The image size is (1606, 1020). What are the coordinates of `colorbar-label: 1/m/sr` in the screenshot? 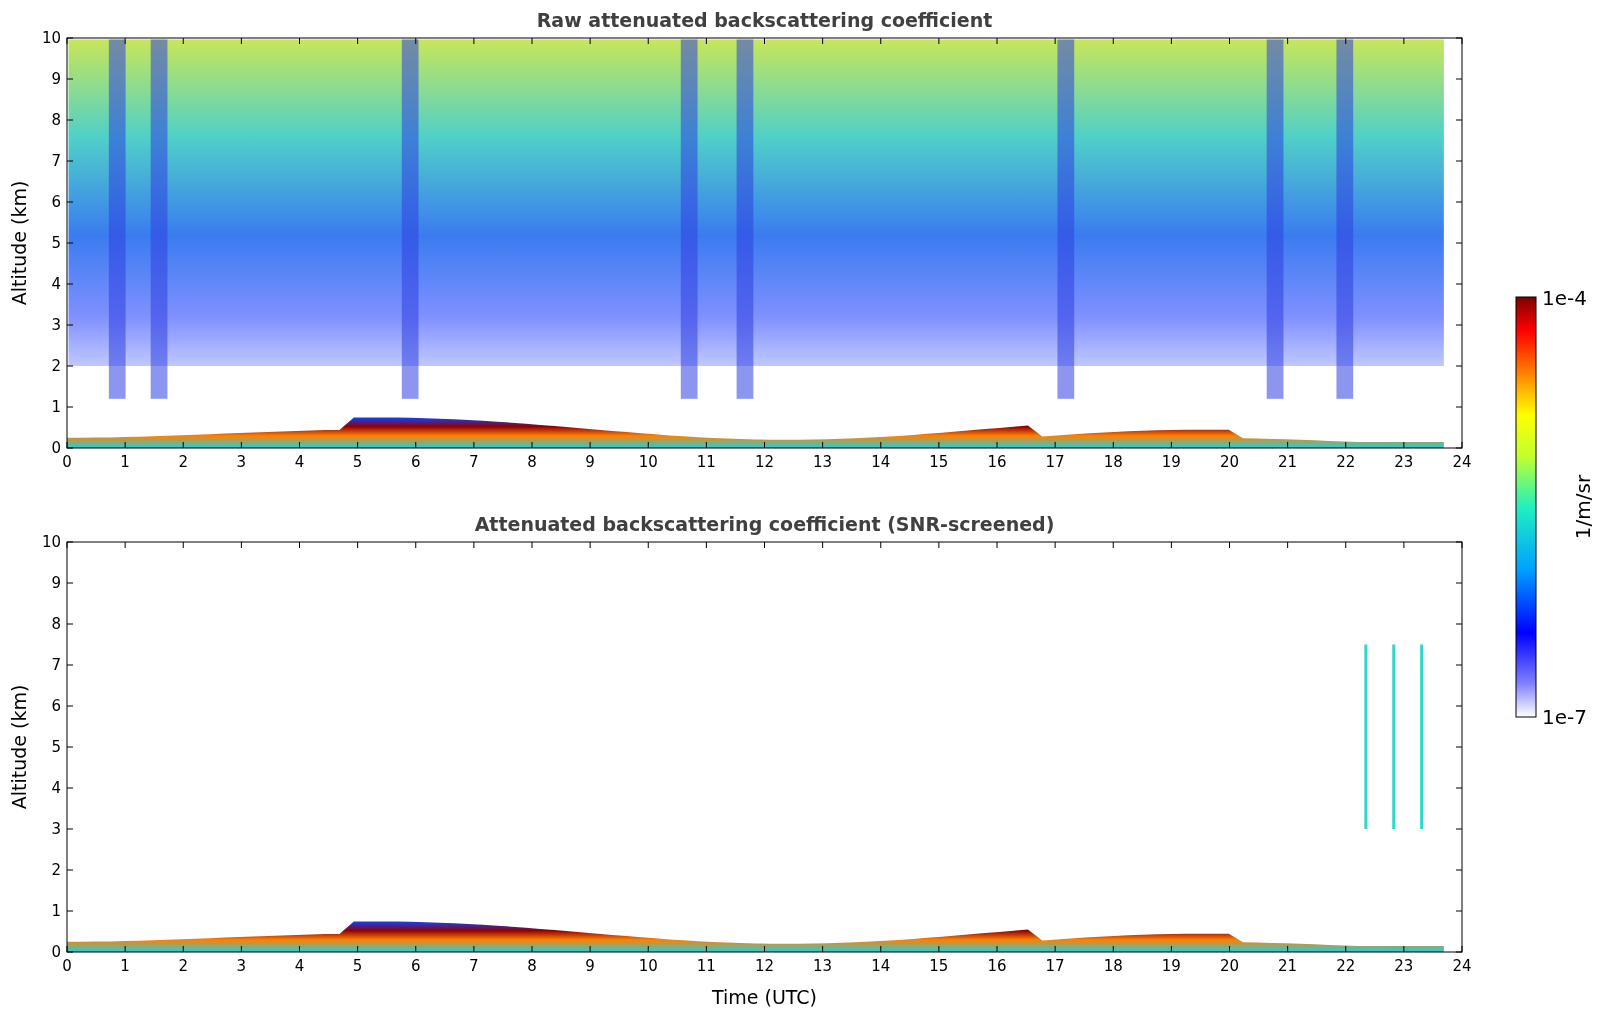 It's located at (1583, 507).